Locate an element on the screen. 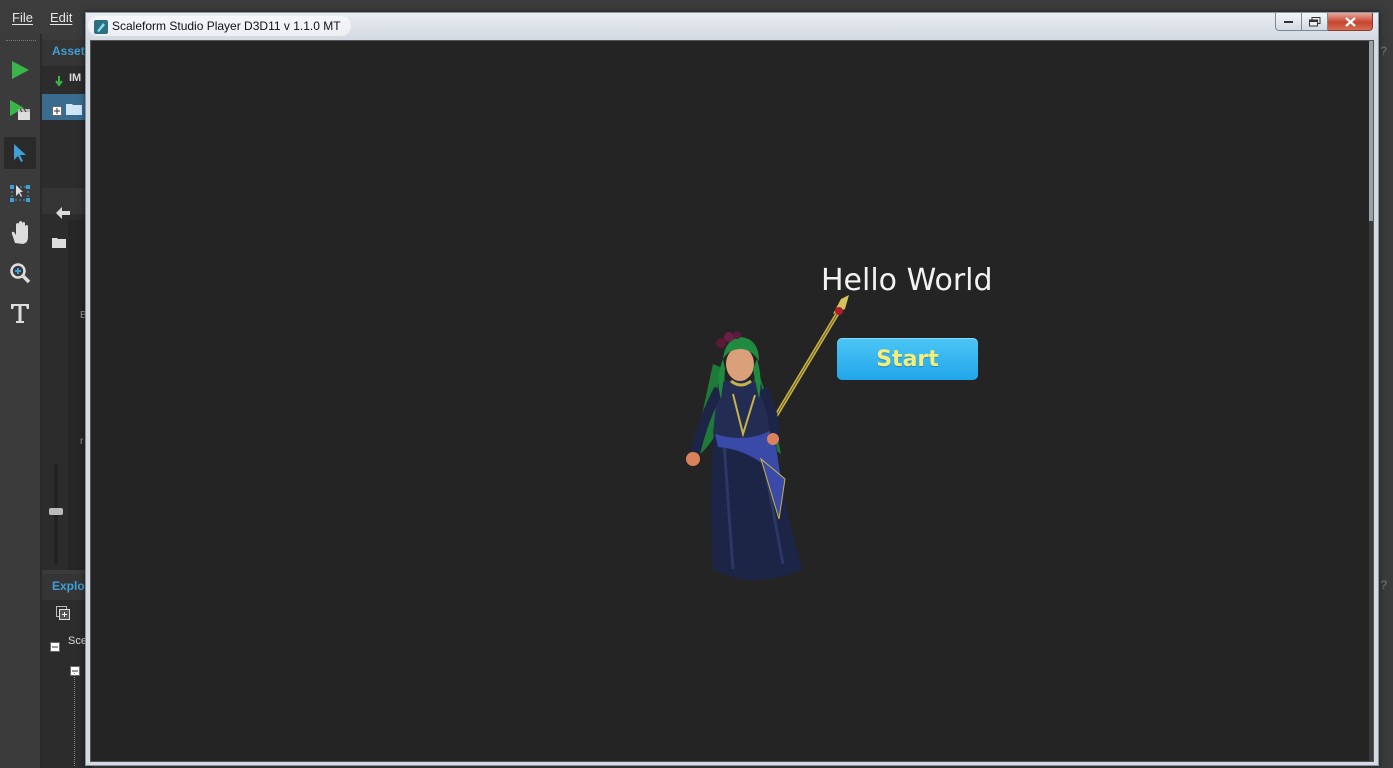  transform-icon is located at coordinates (20, 193).